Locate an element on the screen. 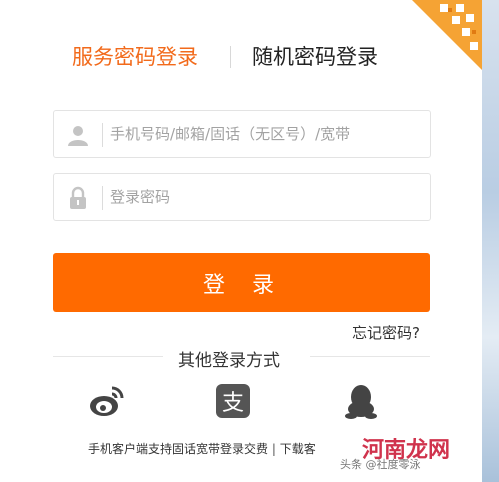 The height and width of the screenshot is (482, 499). login-button: 登 录 is located at coordinates (241, 282).